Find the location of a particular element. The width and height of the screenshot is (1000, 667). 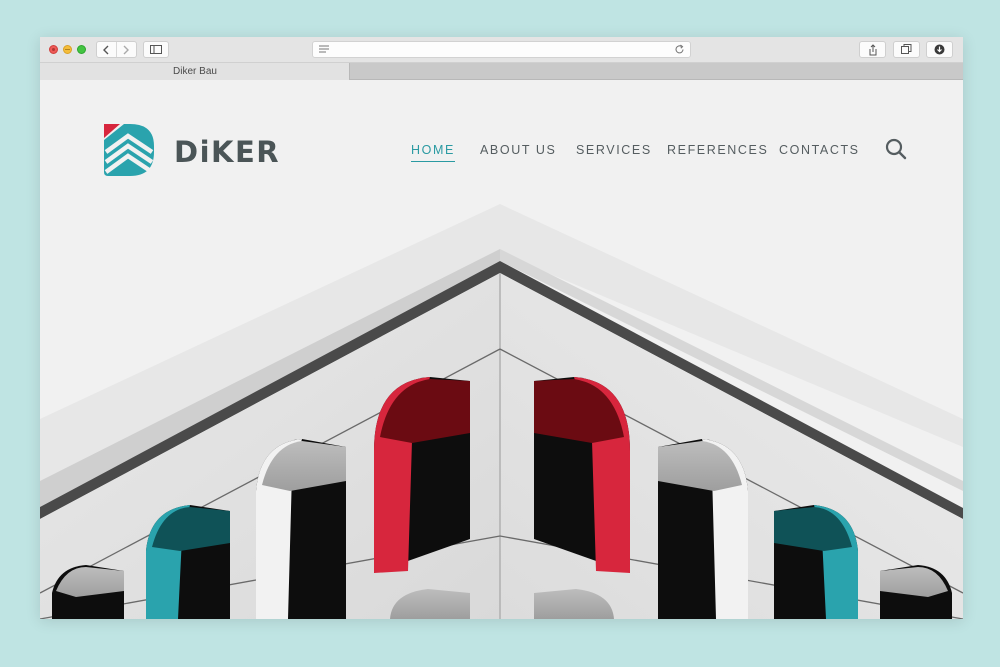

chevron-left-icon is located at coordinates (106, 49).